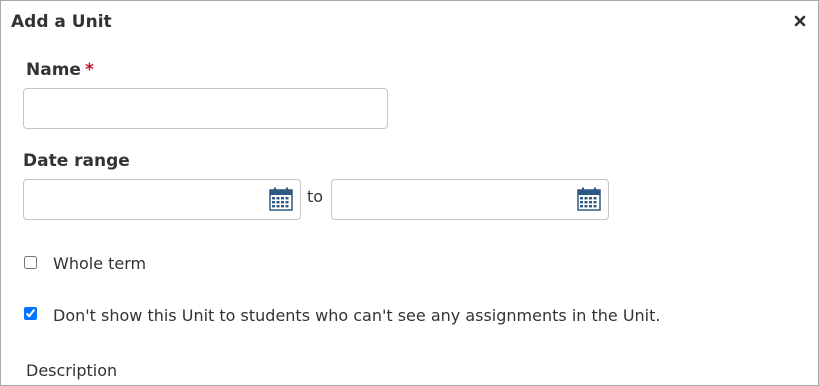  I want to click on end-date-input, so click(470, 199).